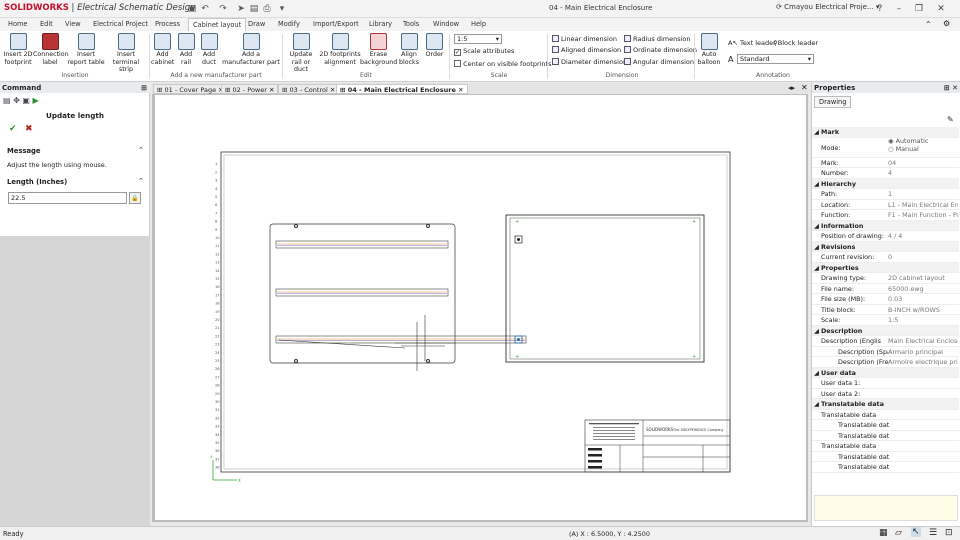  I want to click on section-properties: ◢ Properties, so click(885, 267).